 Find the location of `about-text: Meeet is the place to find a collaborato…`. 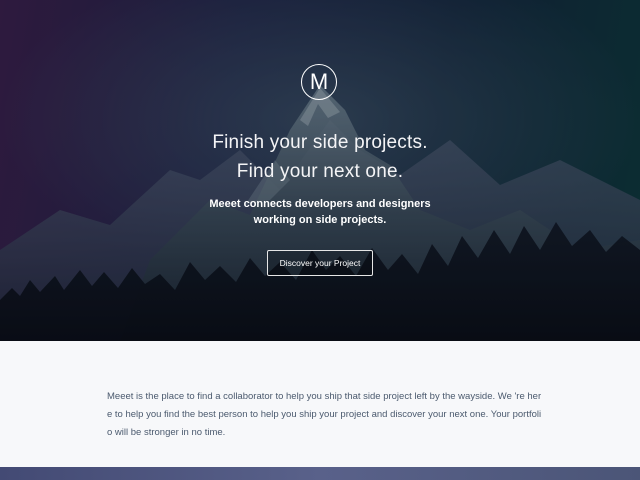

about-text: Meeet is the place to find a collaborato… is located at coordinates (324, 414).